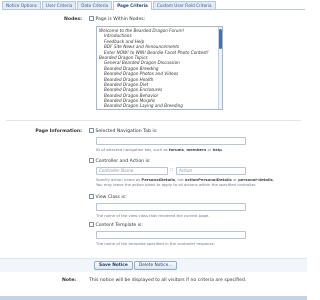 The image size is (320, 300). I want to click on save-notice-button: Save Notice, so click(113, 265).